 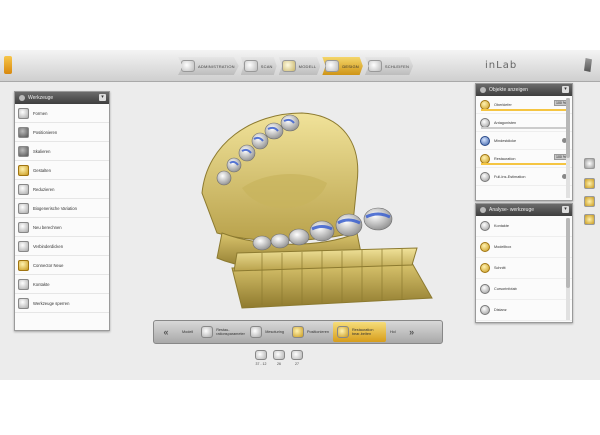 I want to click on antagonist-icon, so click(x=485, y=122).